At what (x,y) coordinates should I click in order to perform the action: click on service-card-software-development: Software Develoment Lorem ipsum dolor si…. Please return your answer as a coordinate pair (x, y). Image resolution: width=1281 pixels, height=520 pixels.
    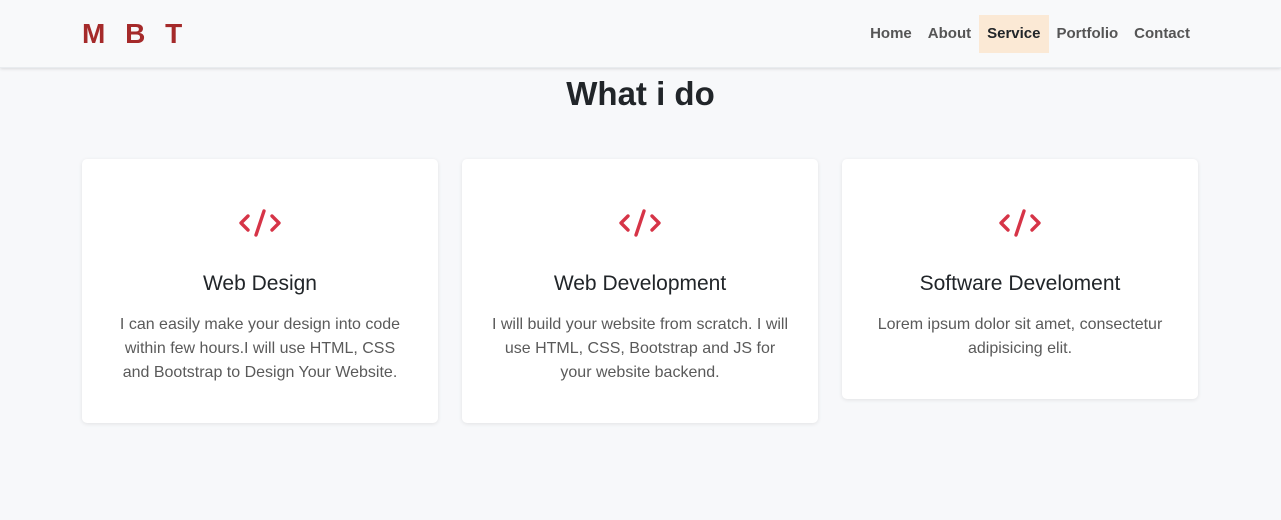
    Looking at the image, I should click on (1020, 279).